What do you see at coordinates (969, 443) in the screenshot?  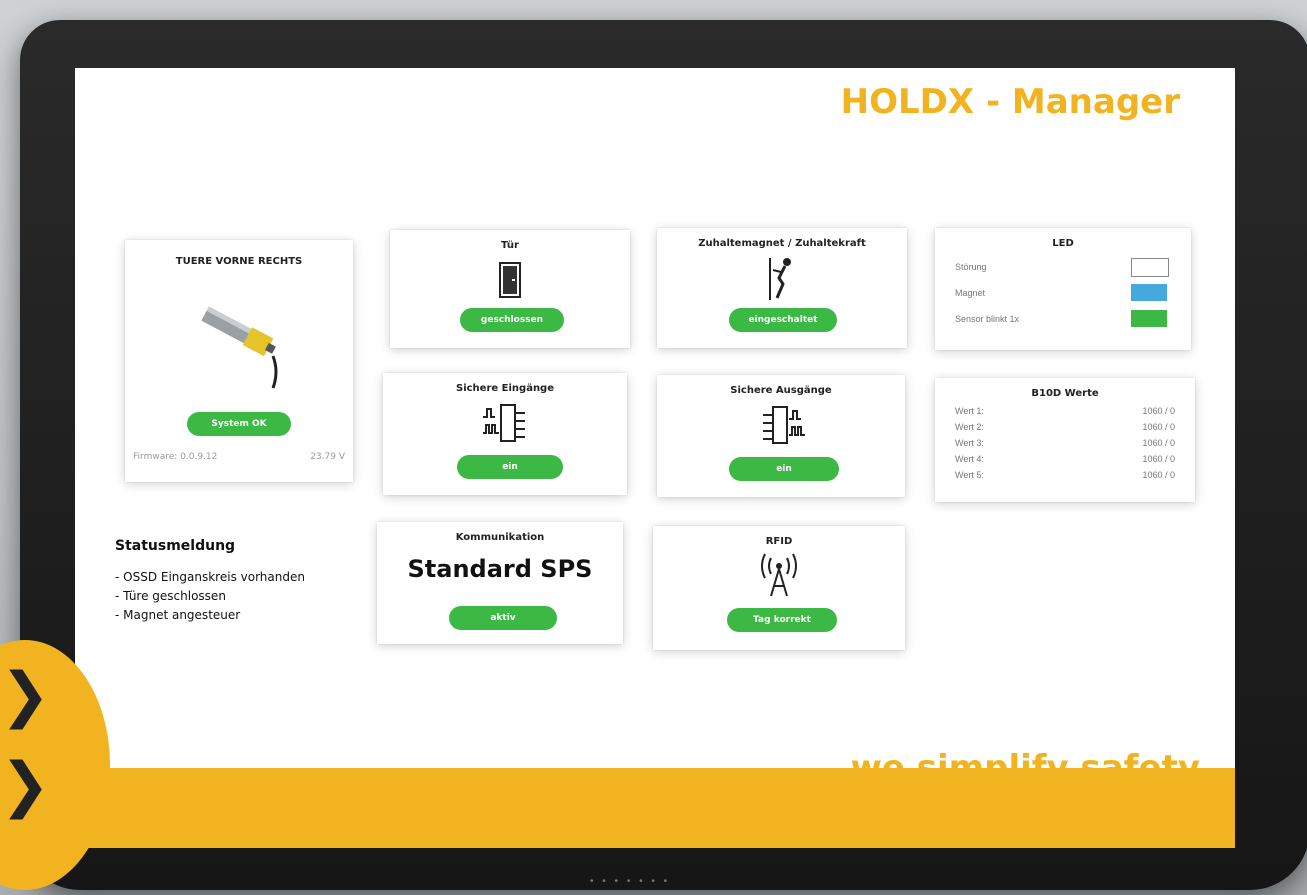 I see `b10d-label-3: Wert 3:` at bounding box center [969, 443].